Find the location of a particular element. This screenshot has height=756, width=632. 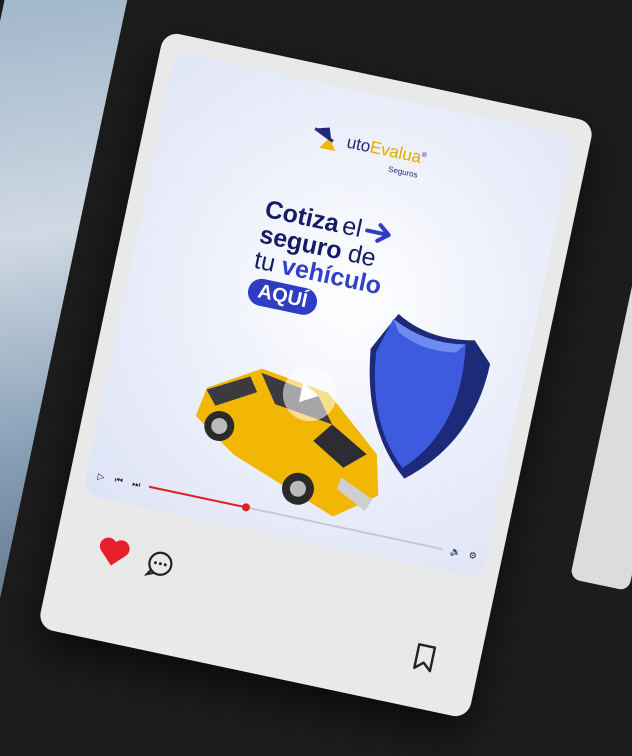

bookmark-icon is located at coordinates (425, 658).